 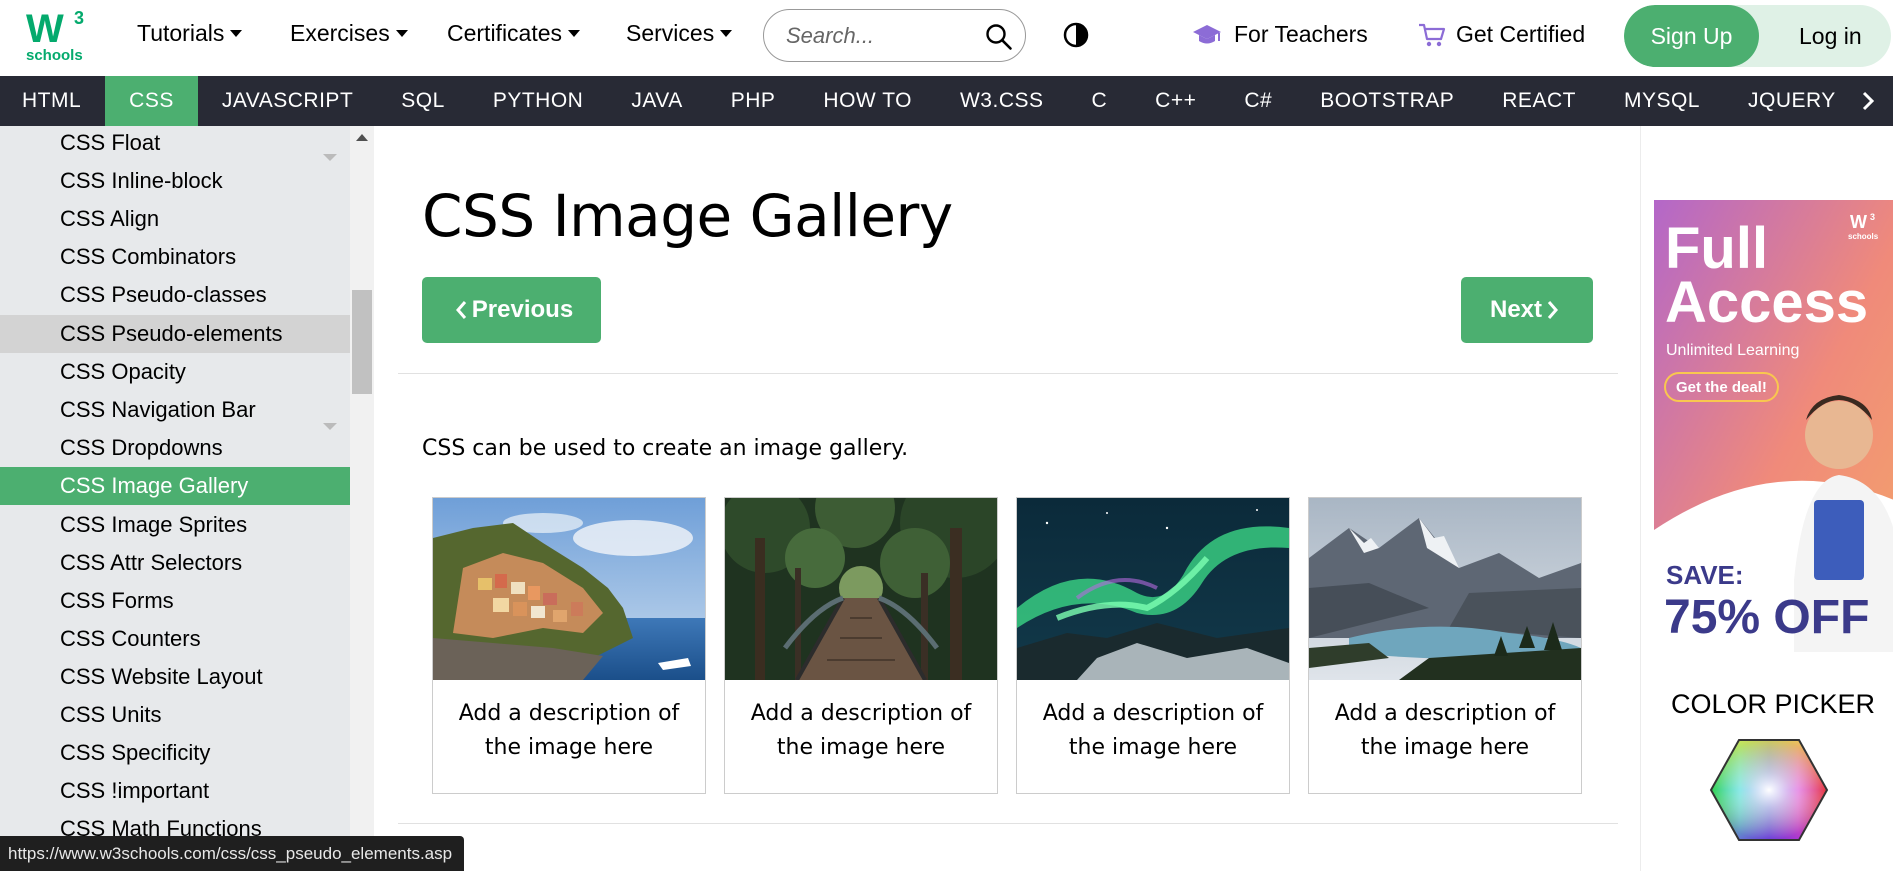 I want to click on topnav-howto: HOW TO, so click(x=867, y=101).